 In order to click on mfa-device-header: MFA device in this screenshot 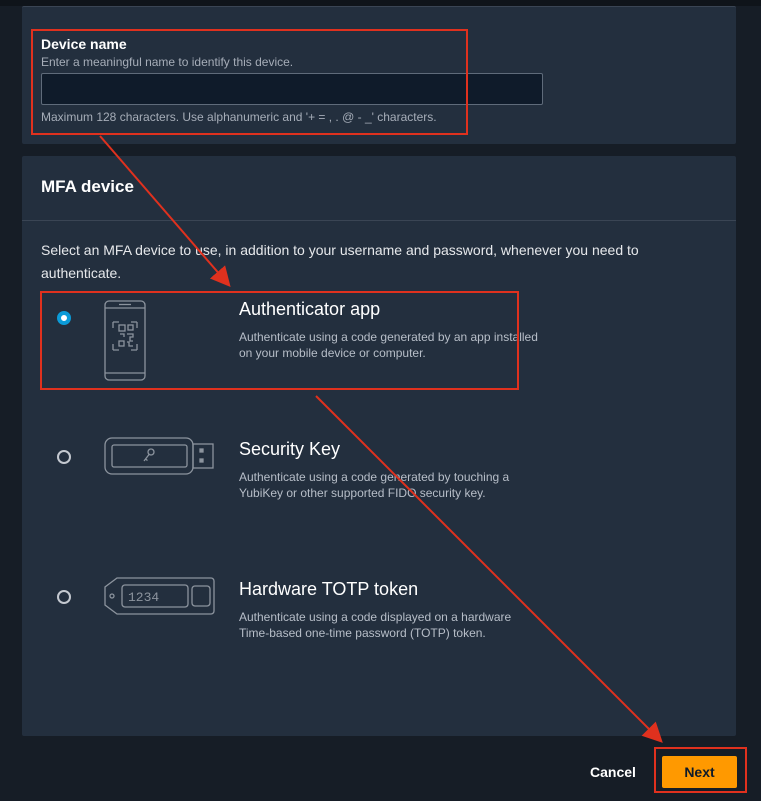, I will do `click(379, 188)`.